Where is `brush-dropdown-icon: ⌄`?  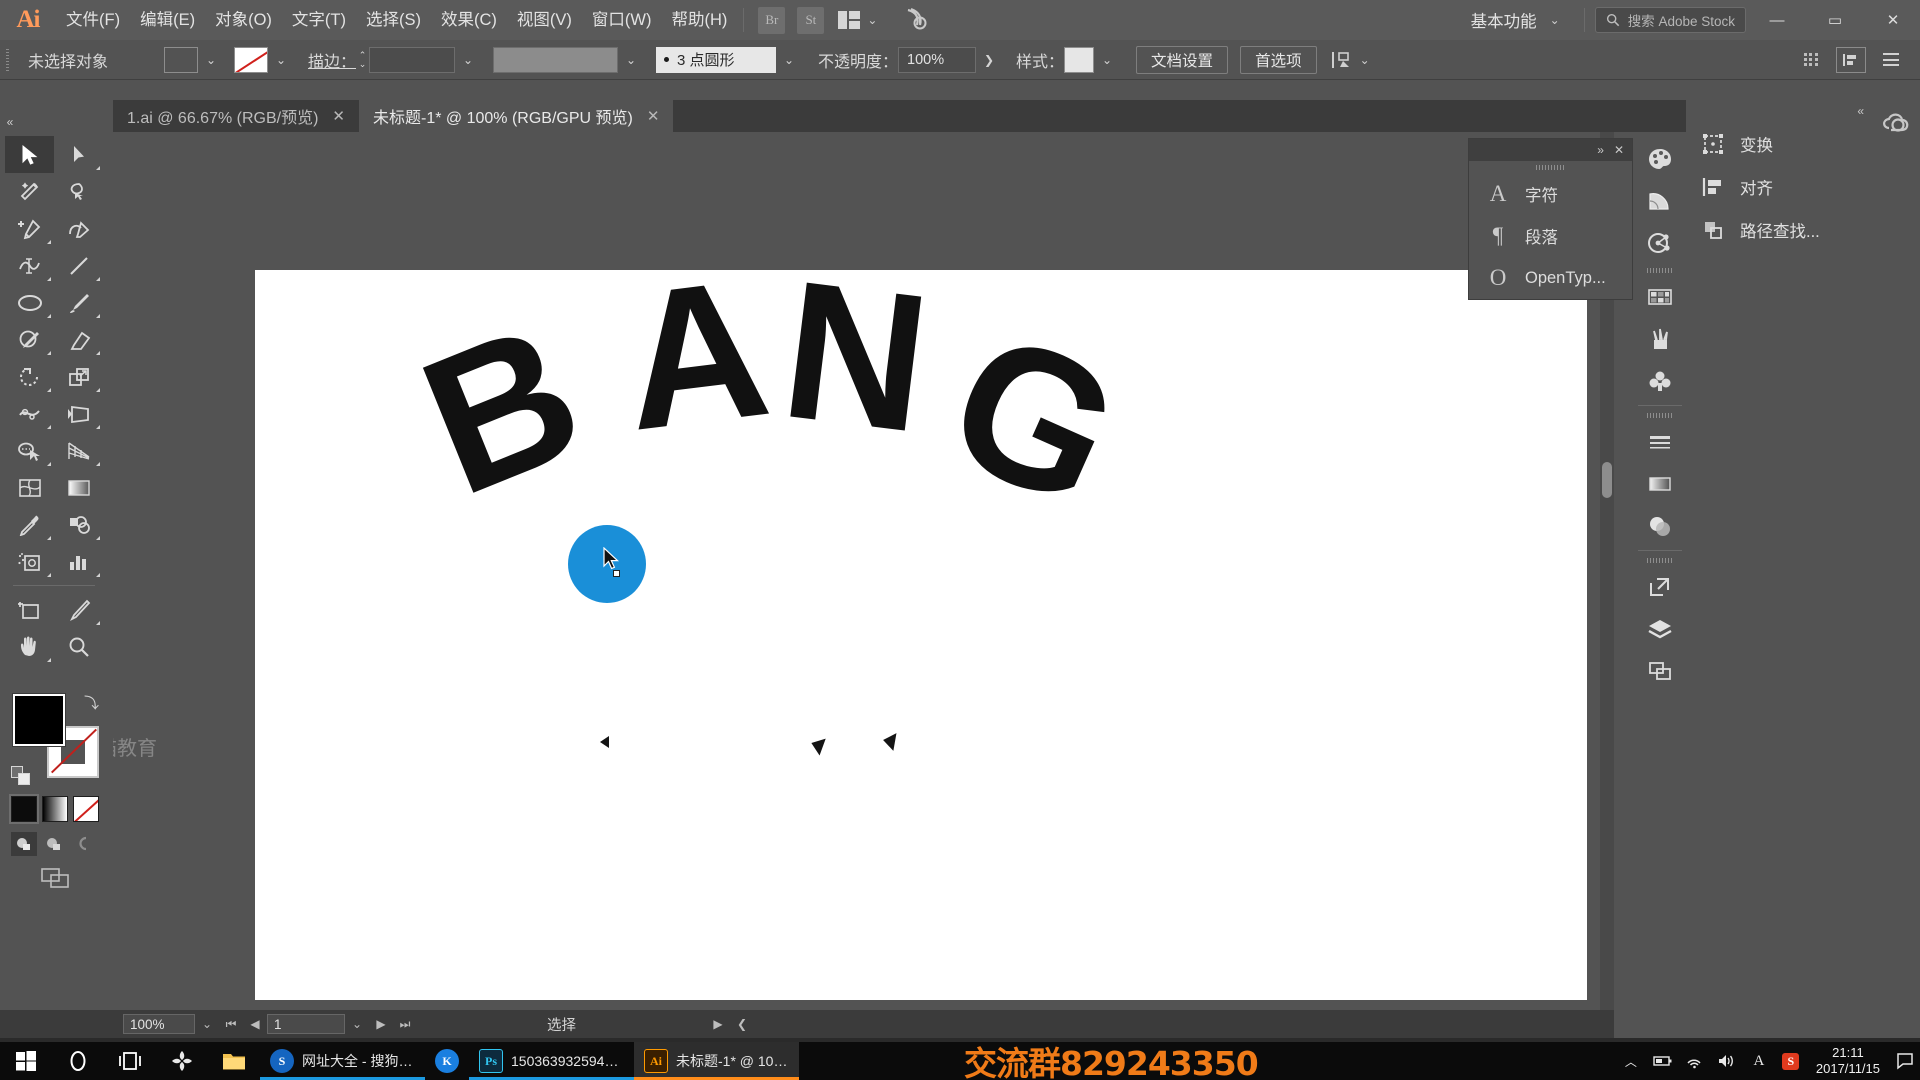
brush-dropdown-icon: ⌄ is located at coordinates (789, 60).